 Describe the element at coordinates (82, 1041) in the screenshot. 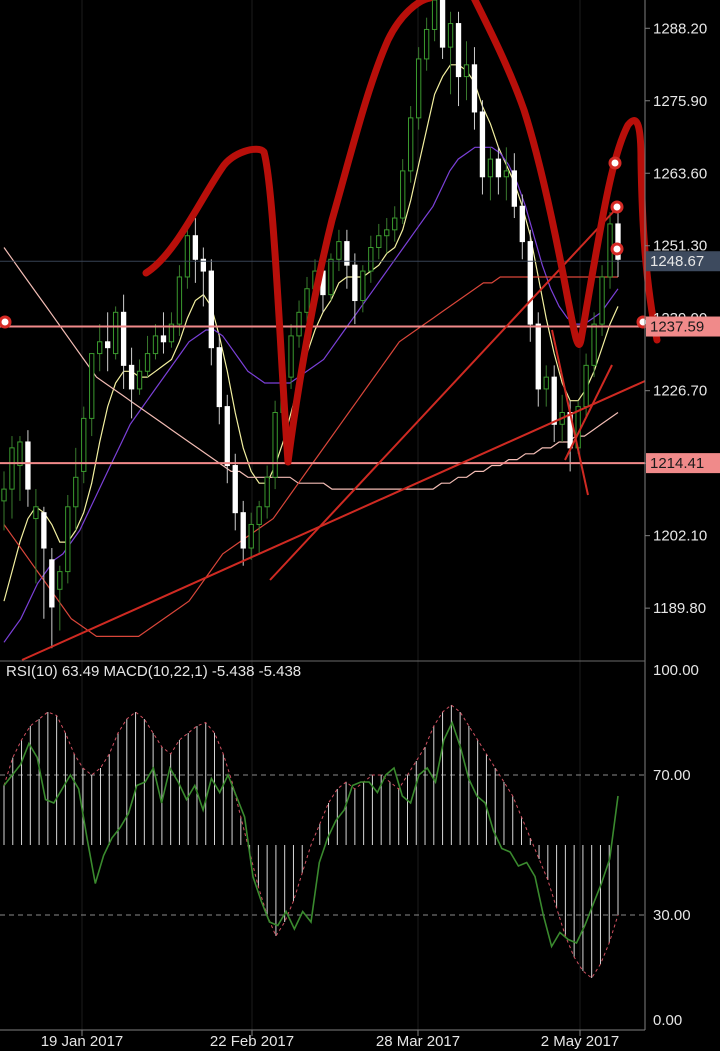

I see `time-tick-label: 19 Jan 2017` at that location.